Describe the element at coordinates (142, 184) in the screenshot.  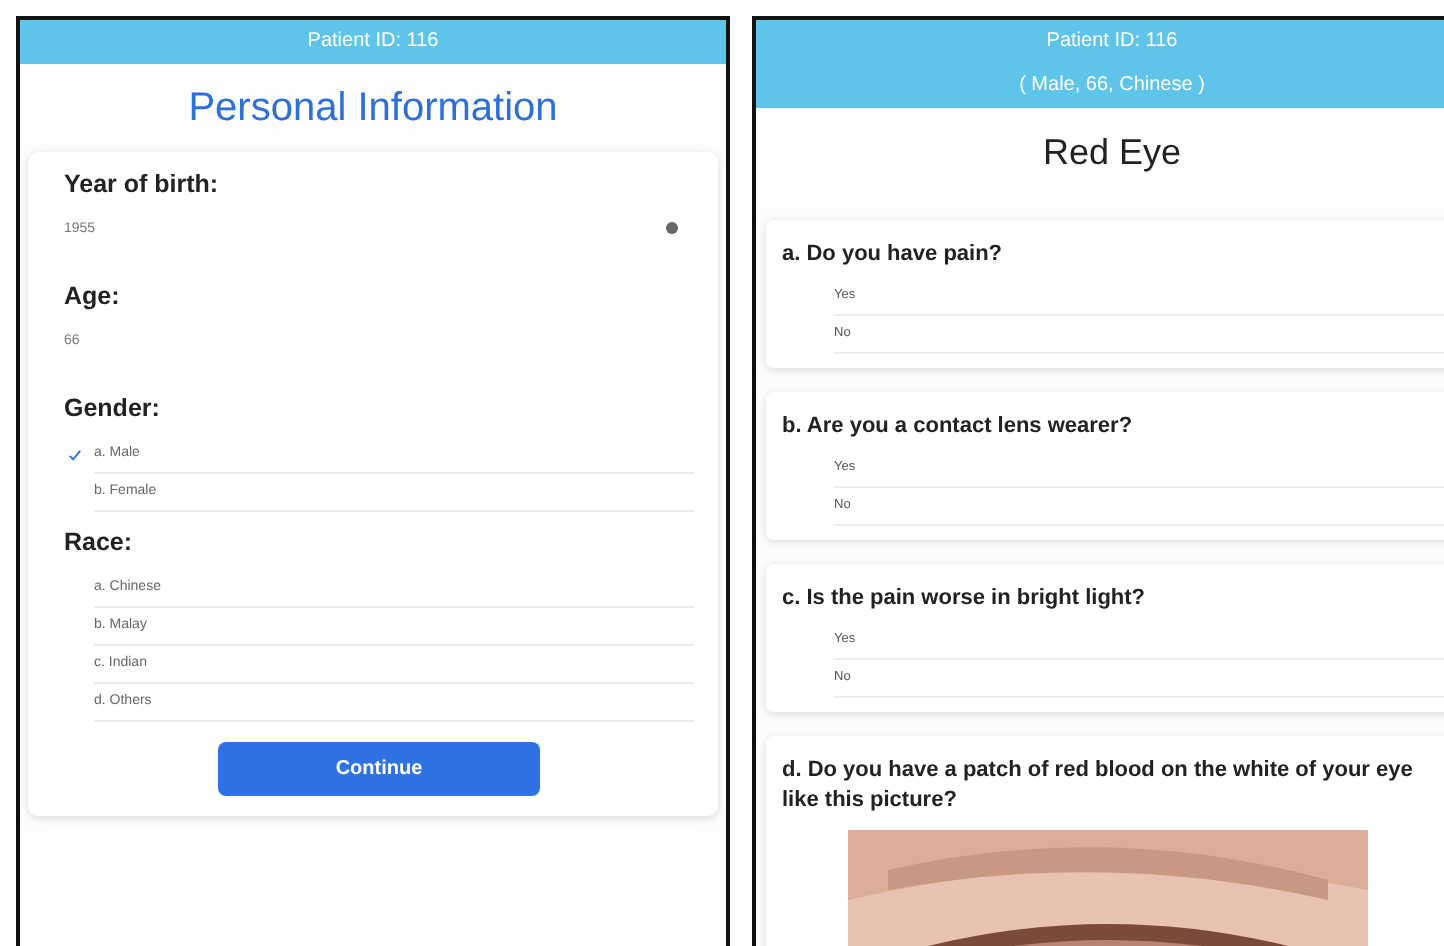
I see `field-label: Year of birth:` at that location.